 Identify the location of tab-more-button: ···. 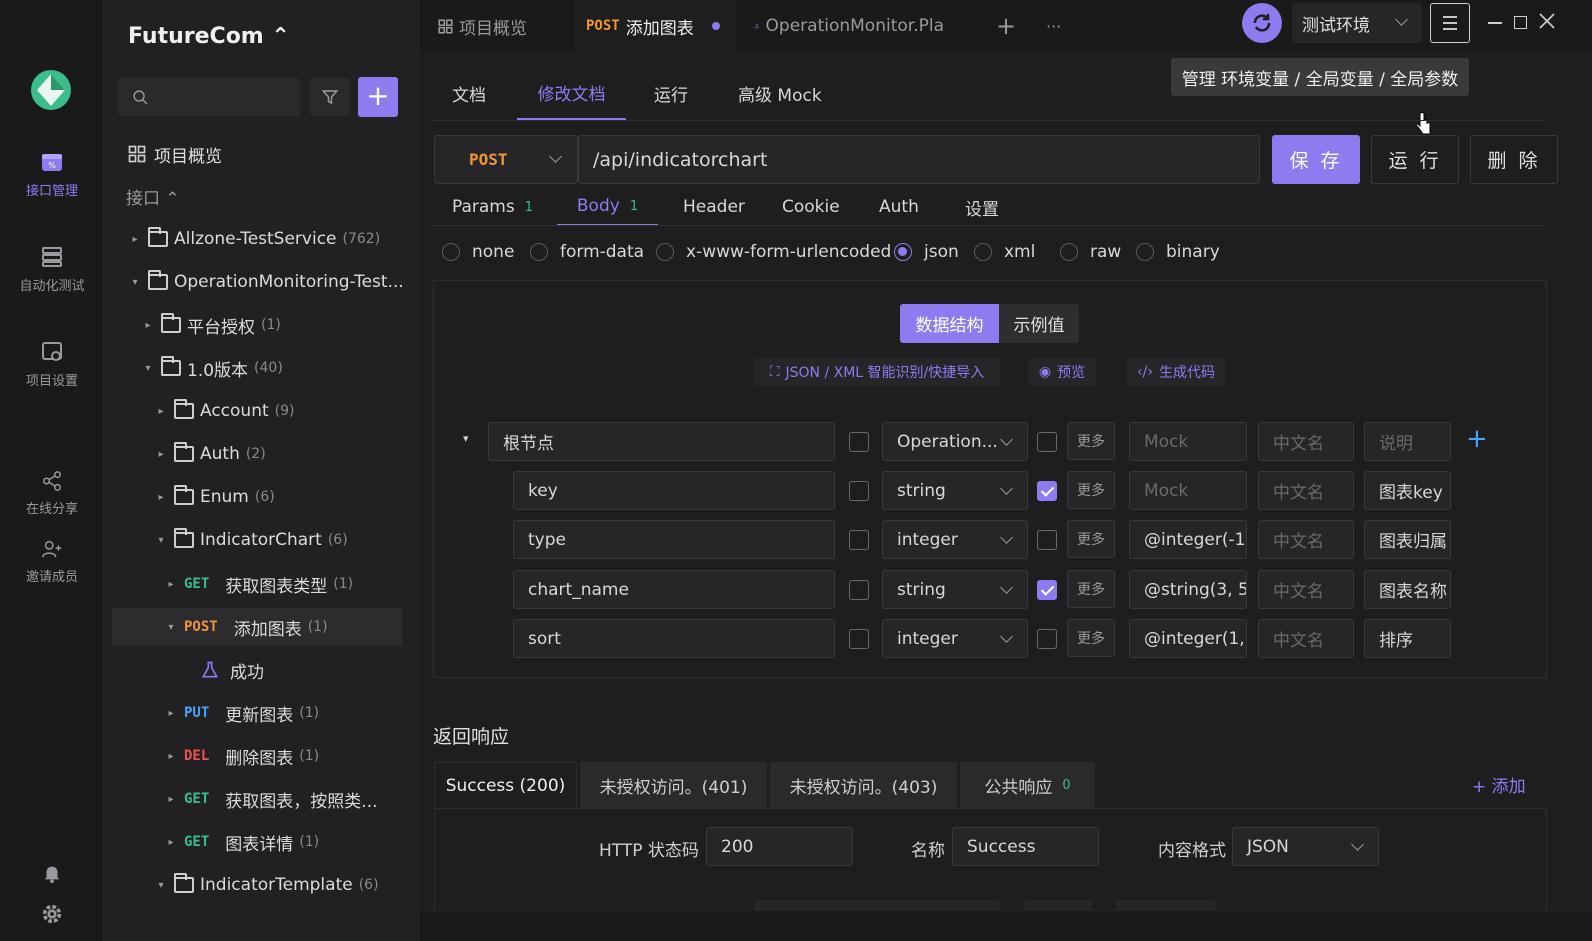
(1053, 26).